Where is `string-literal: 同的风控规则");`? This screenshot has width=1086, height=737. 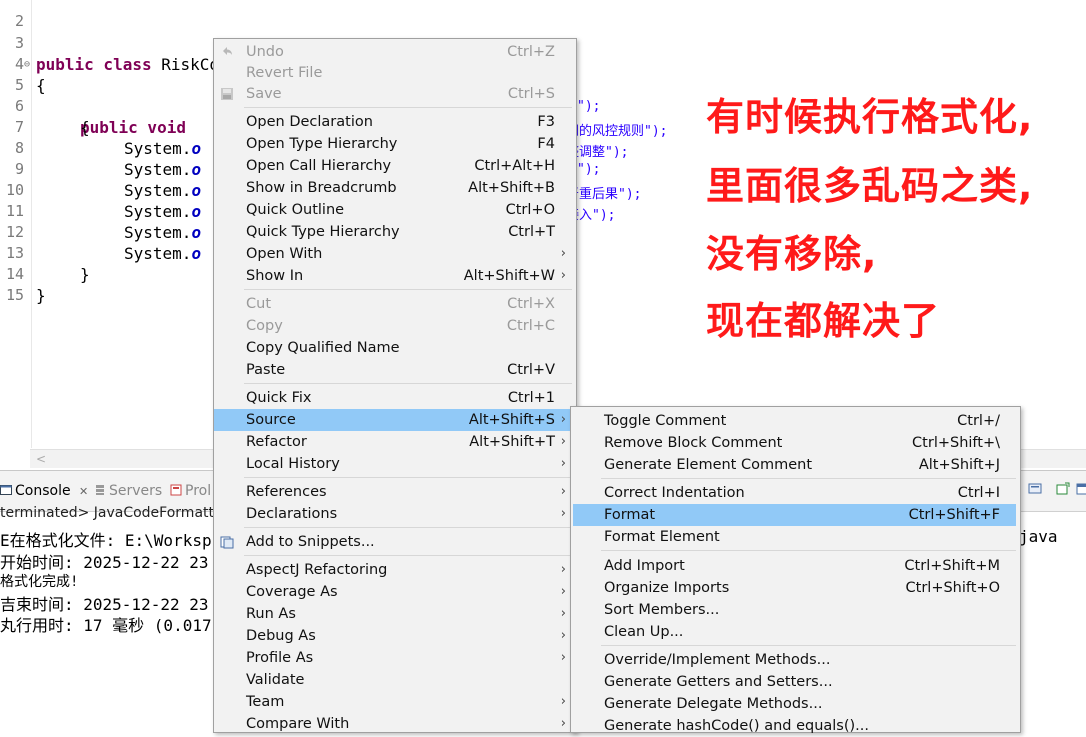 string-literal: 同的风控规则"); is located at coordinates (617, 131).